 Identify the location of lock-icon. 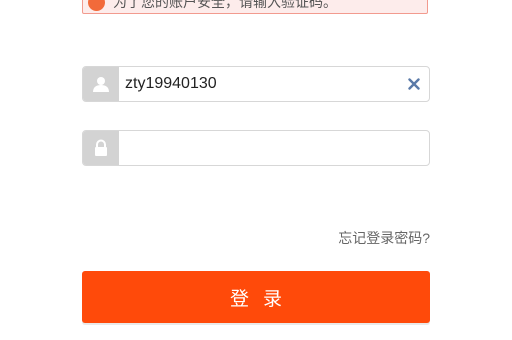
(101, 148).